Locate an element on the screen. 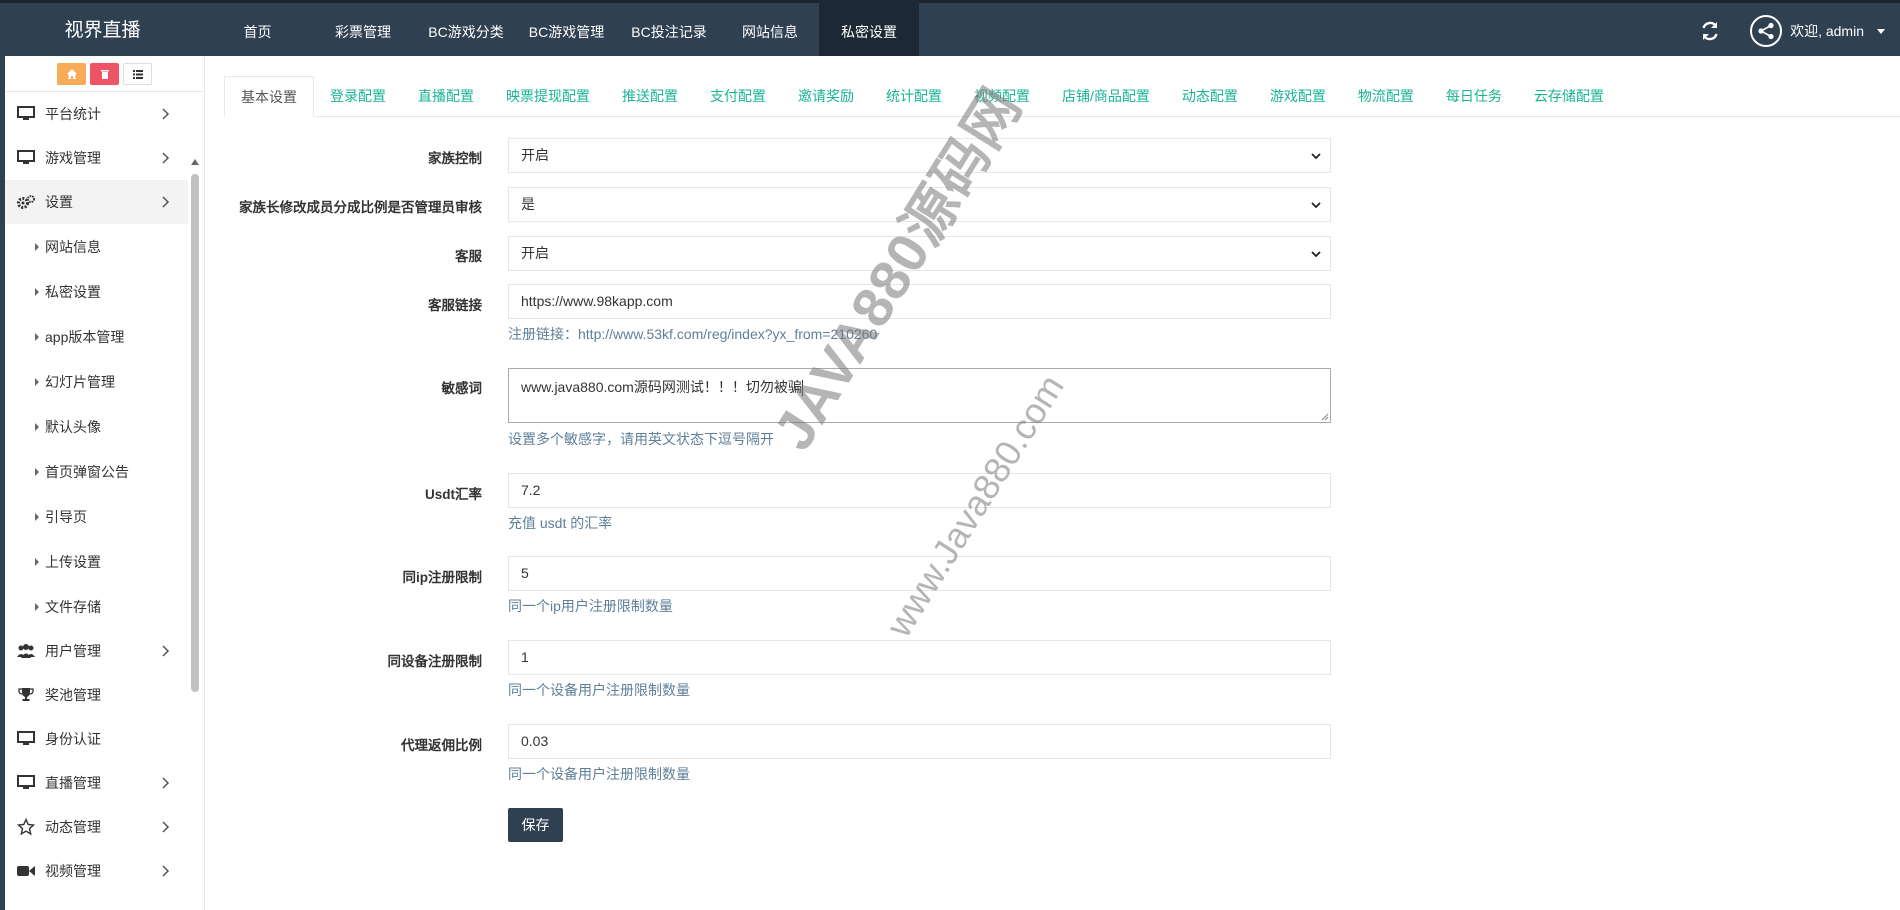 The width and height of the screenshot is (1900, 910). sensitive-hint: 设置多个敏感字，请用英文状态下逗号隔开 is located at coordinates (641, 439).